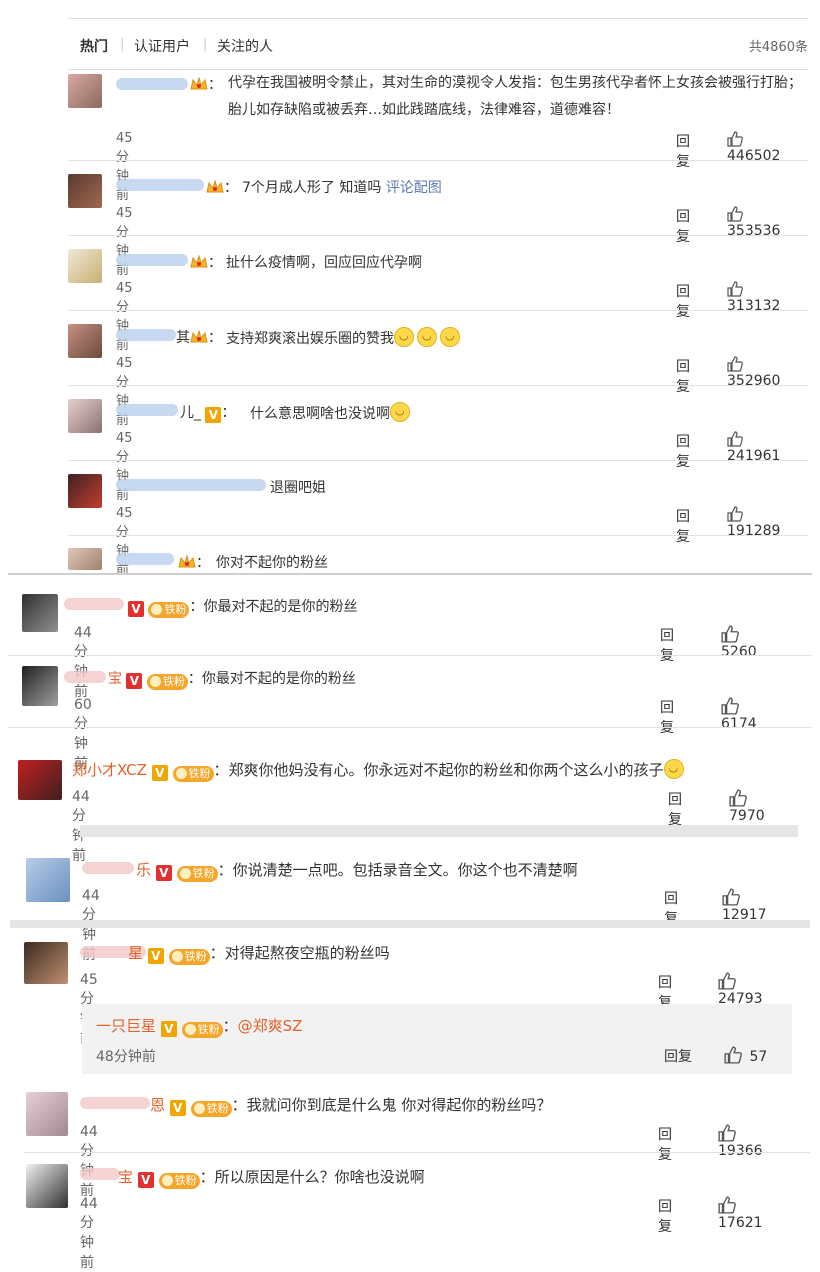 The height and width of the screenshot is (1272, 820). I want to click on username: 儿_, so click(190, 413).